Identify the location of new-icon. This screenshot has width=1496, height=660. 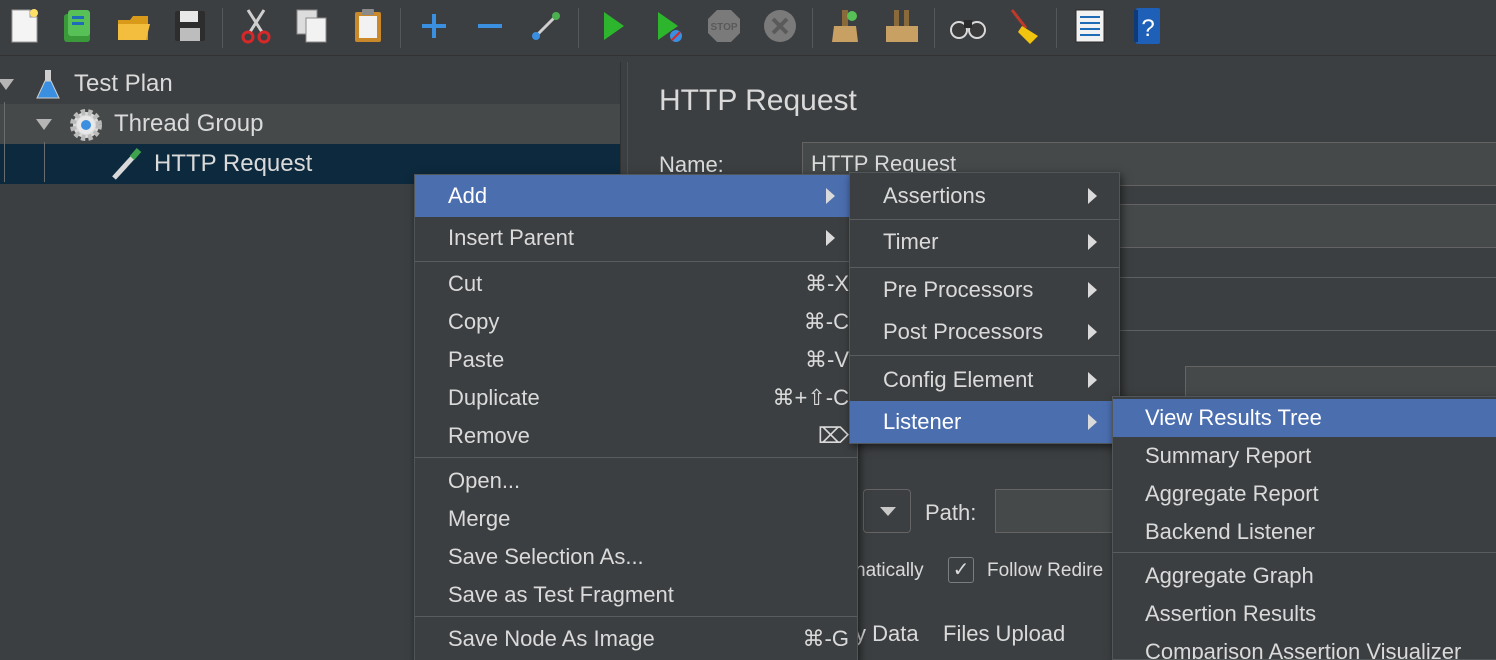
(24, 26).